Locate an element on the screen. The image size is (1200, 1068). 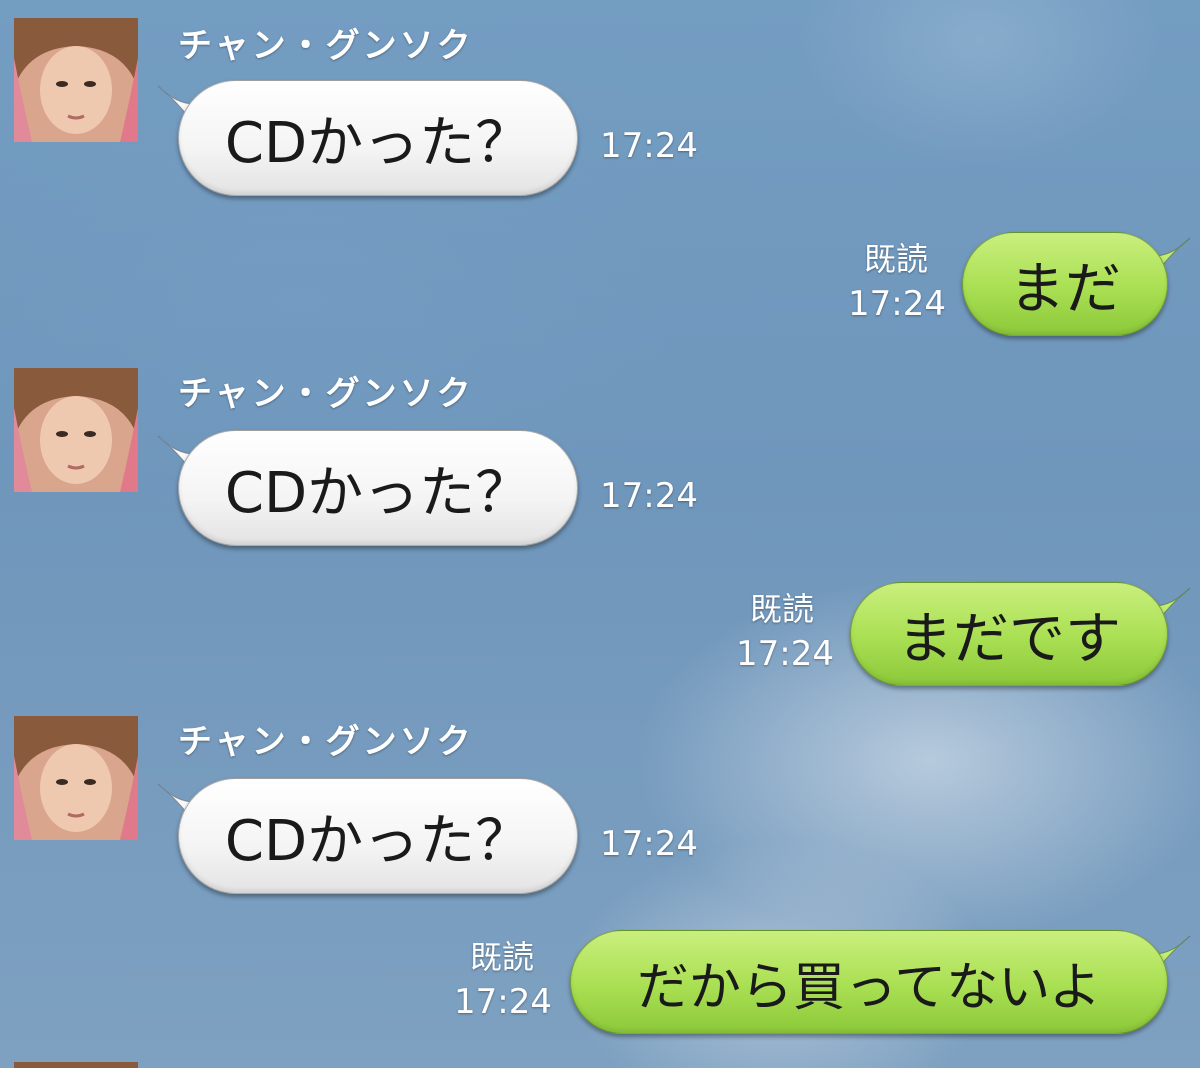
message-bubble: まだです is located at coordinates (1009, 634).